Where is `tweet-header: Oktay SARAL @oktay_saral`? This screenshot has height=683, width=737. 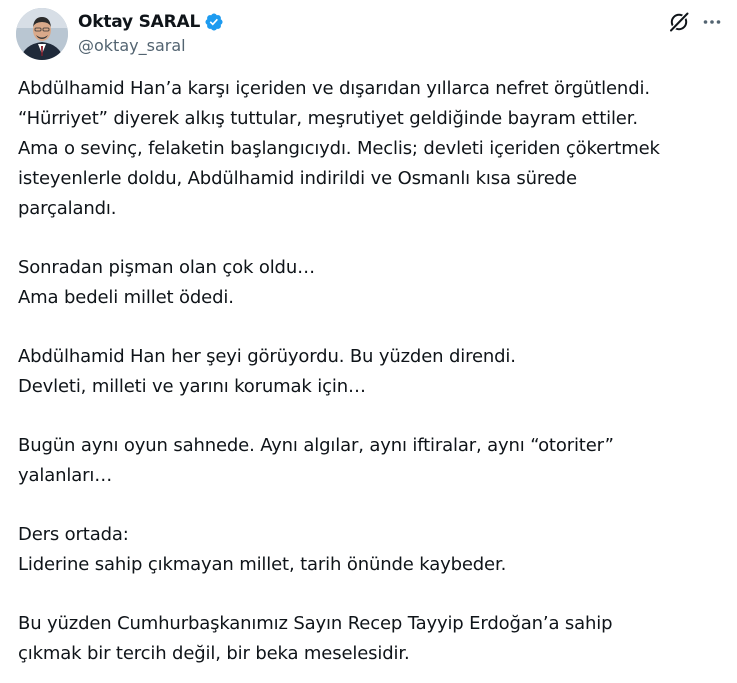 tweet-header: Oktay SARAL @oktay_saral is located at coordinates (370, 36).